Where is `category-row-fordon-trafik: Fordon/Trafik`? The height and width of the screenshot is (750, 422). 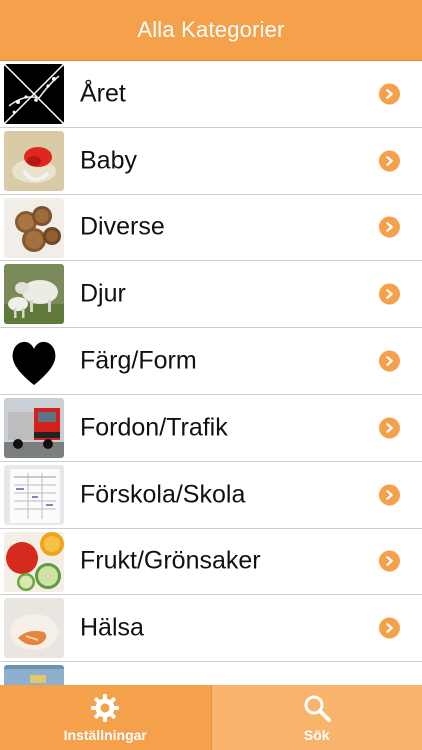 category-row-fordon-trafik: Fordon/Trafik is located at coordinates (211, 428).